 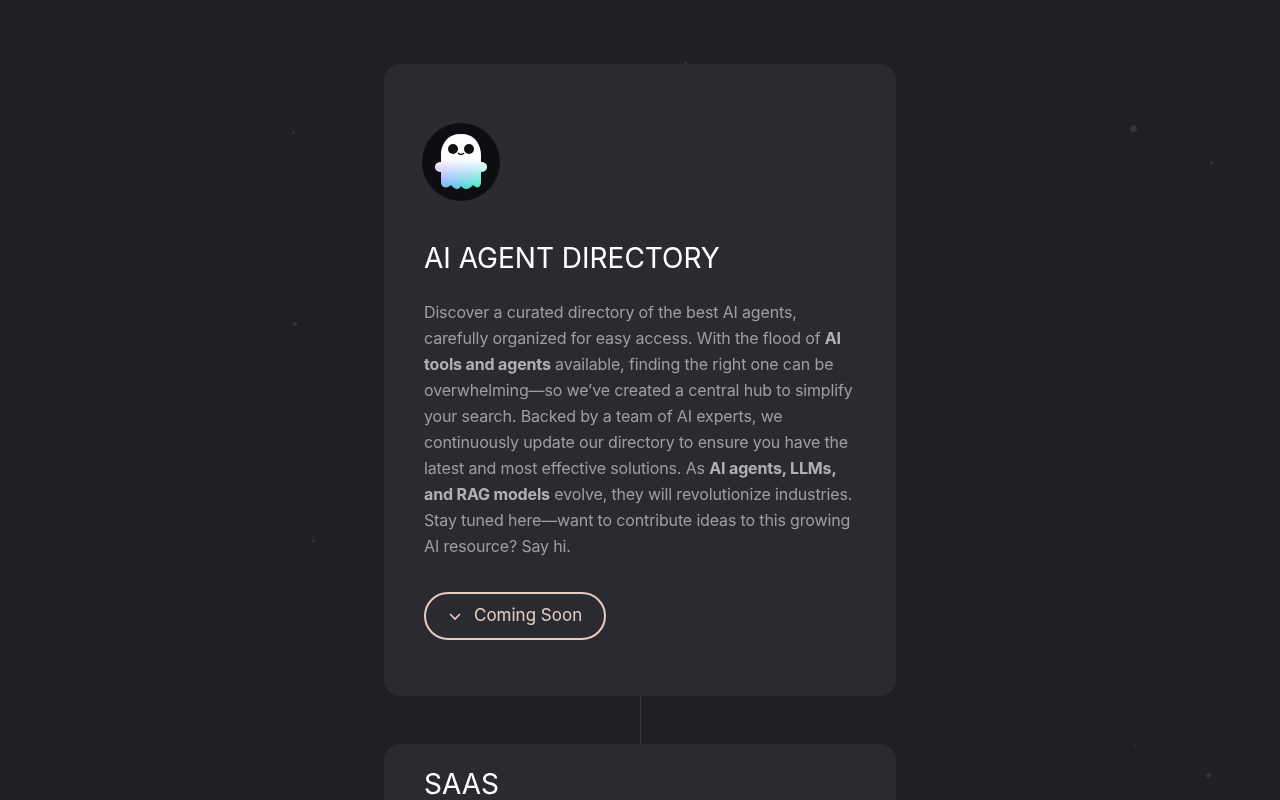 I want to click on card-description: Discover a curated directory of the best AI agents, carefully organized for easy access. With the flood of AI tools and agents available, finding the right one can be overwhelming—so we’ve created a central hub to simplify your search. Backed by a team of AI experts, we continuously update our directory to ensure you have the latest and most effective solutions. As AI agents, LLMs, and RAG models evolve, they will revolutionize industries. Stay tuned here—want to contribute ideas to this growing AI resource? Say hi., so click(x=639, y=429).